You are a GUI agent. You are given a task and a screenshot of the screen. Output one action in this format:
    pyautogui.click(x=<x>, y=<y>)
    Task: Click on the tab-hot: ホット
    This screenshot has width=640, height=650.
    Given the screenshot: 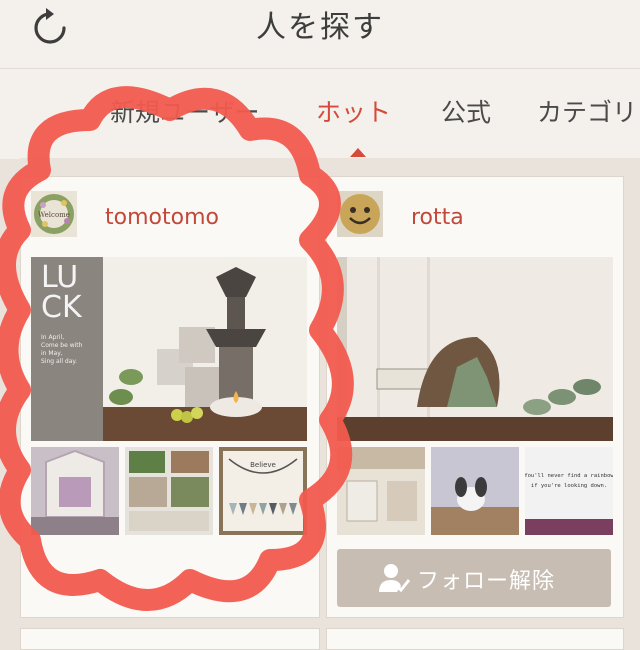 What is the action you would take?
    pyautogui.click(x=353, y=111)
    